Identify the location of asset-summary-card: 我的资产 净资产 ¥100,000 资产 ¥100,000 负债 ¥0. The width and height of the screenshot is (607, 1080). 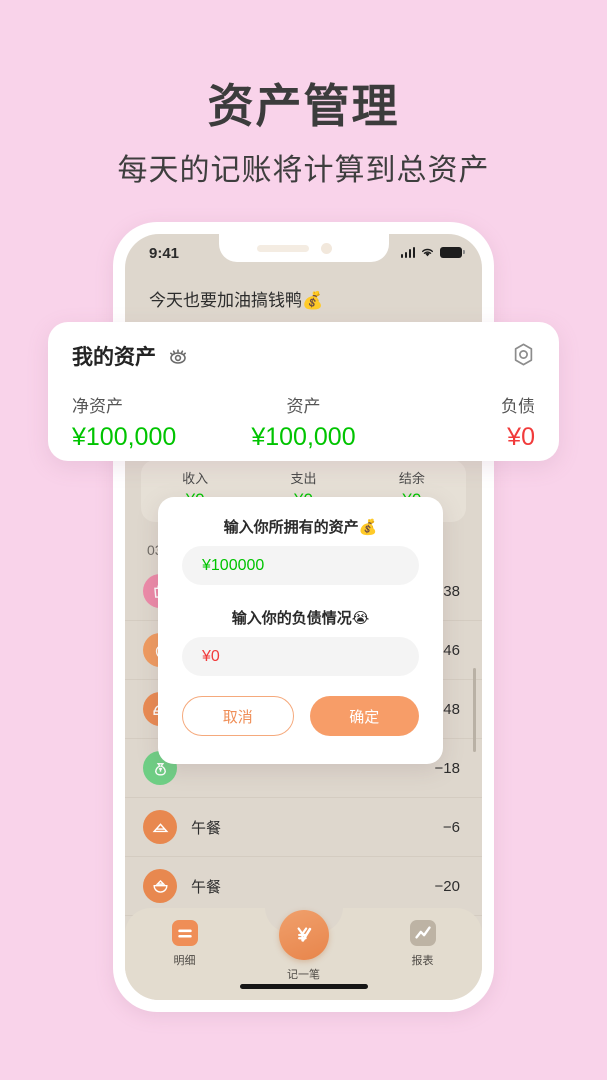
(303, 391).